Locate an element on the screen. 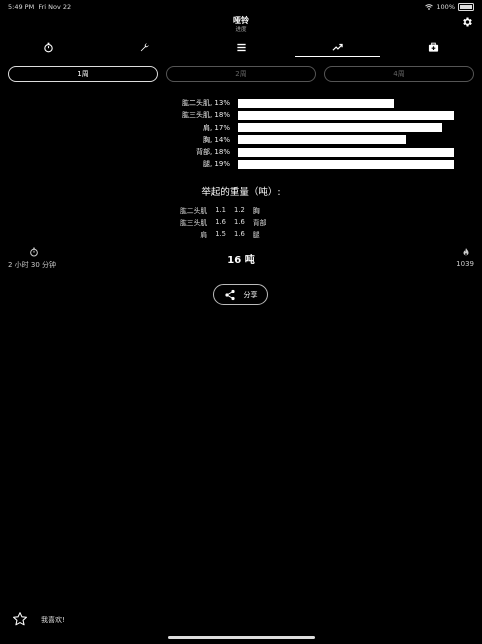 The height and width of the screenshot is (644, 482). flame-icon is located at coordinates (466, 251).